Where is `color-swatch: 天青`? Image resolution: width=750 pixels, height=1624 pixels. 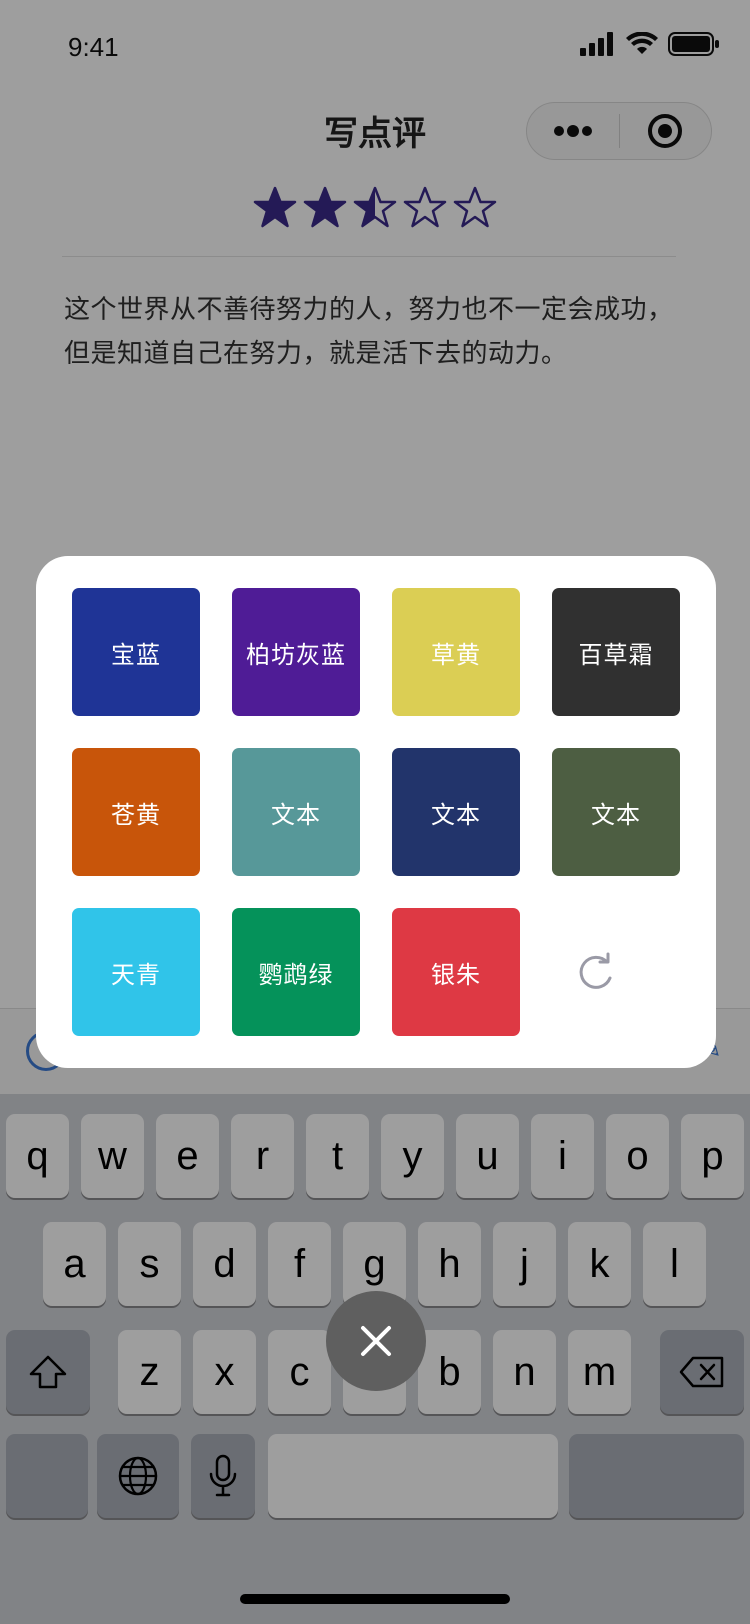
color-swatch: 天青 is located at coordinates (136, 972).